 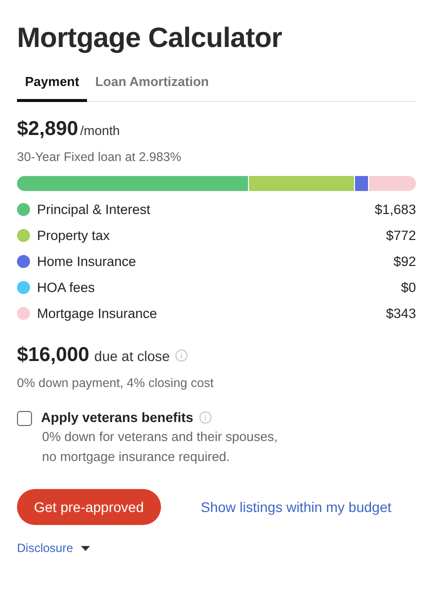 I want to click on legend-amount: $92, so click(x=404, y=261).